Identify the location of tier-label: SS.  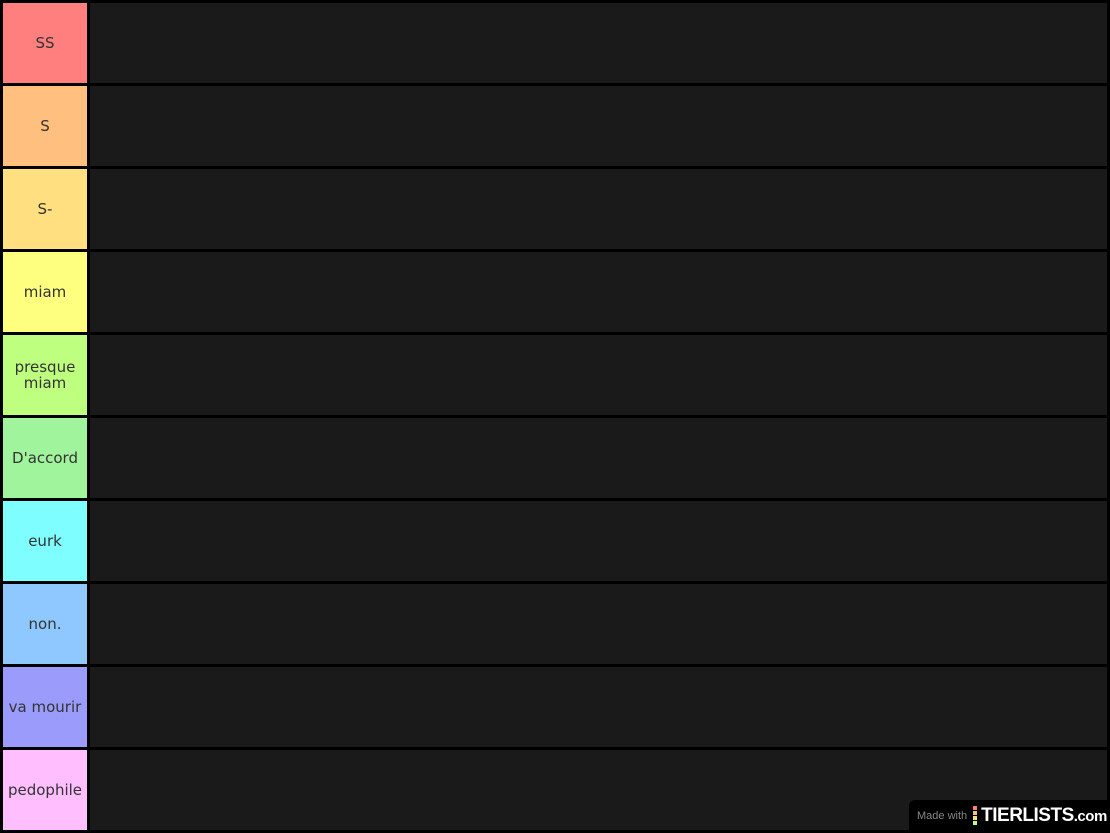
(45, 43).